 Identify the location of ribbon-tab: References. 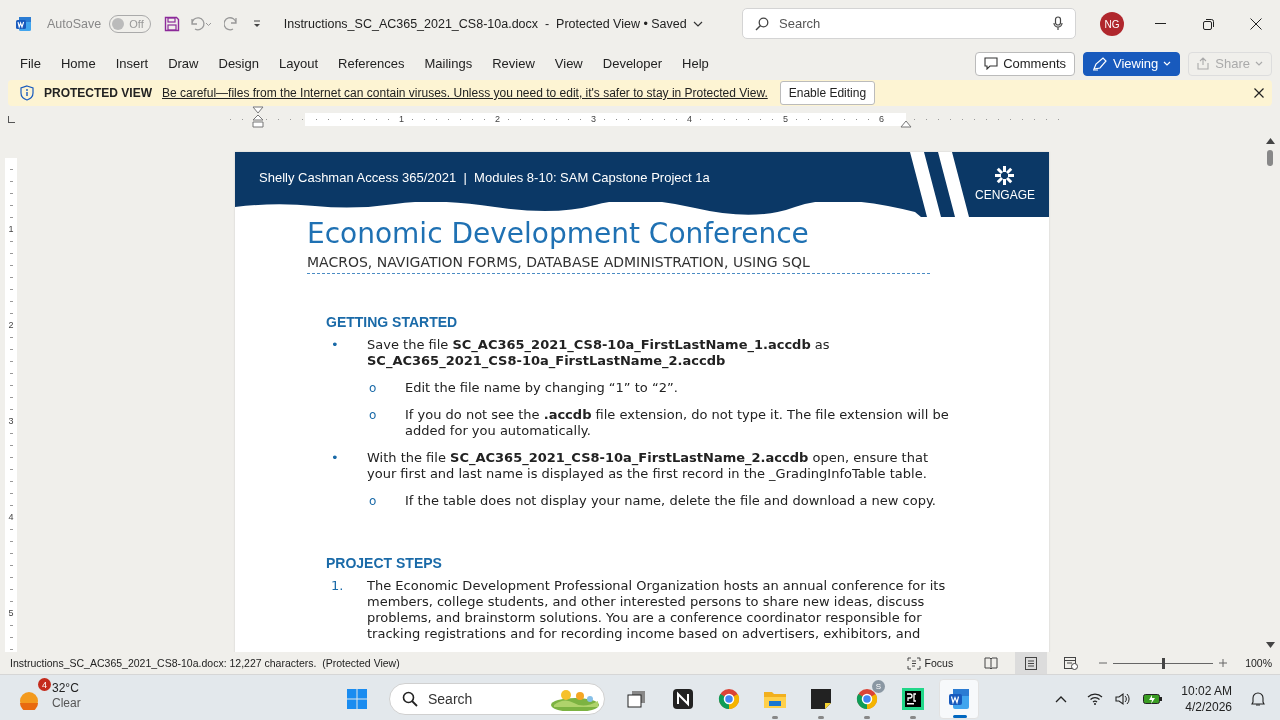
(371, 63).